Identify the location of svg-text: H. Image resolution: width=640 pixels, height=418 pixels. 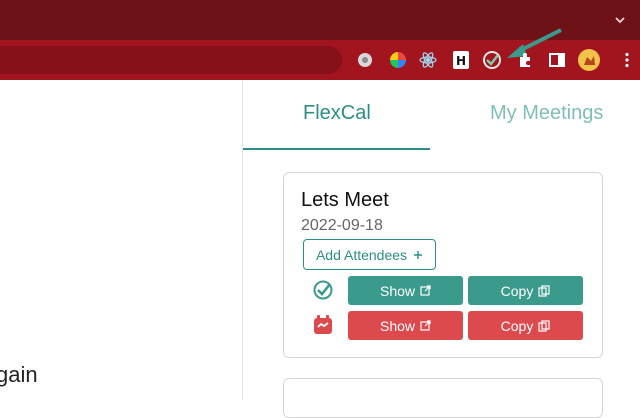
(461, 61).